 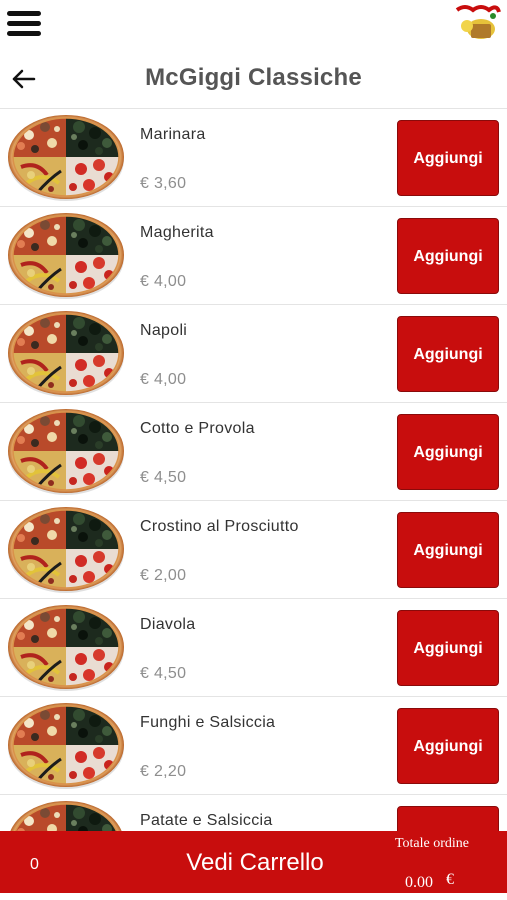 What do you see at coordinates (253, 256) in the screenshot?
I see `list-item: Magherita € 4,00 Aggiungi` at bounding box center [253, 256].